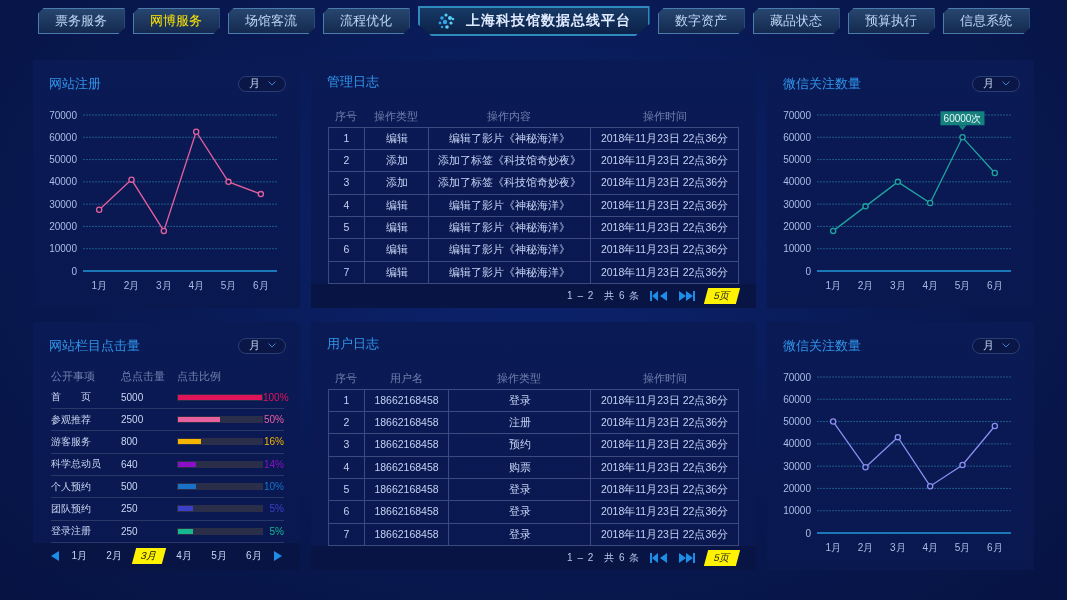 The width and height of the screenshot is (1067, 600). What do you see at coordinates (75, 83) in the screenshot?
I see `panel-title: 网站注册` at bounding box center [75, 83].